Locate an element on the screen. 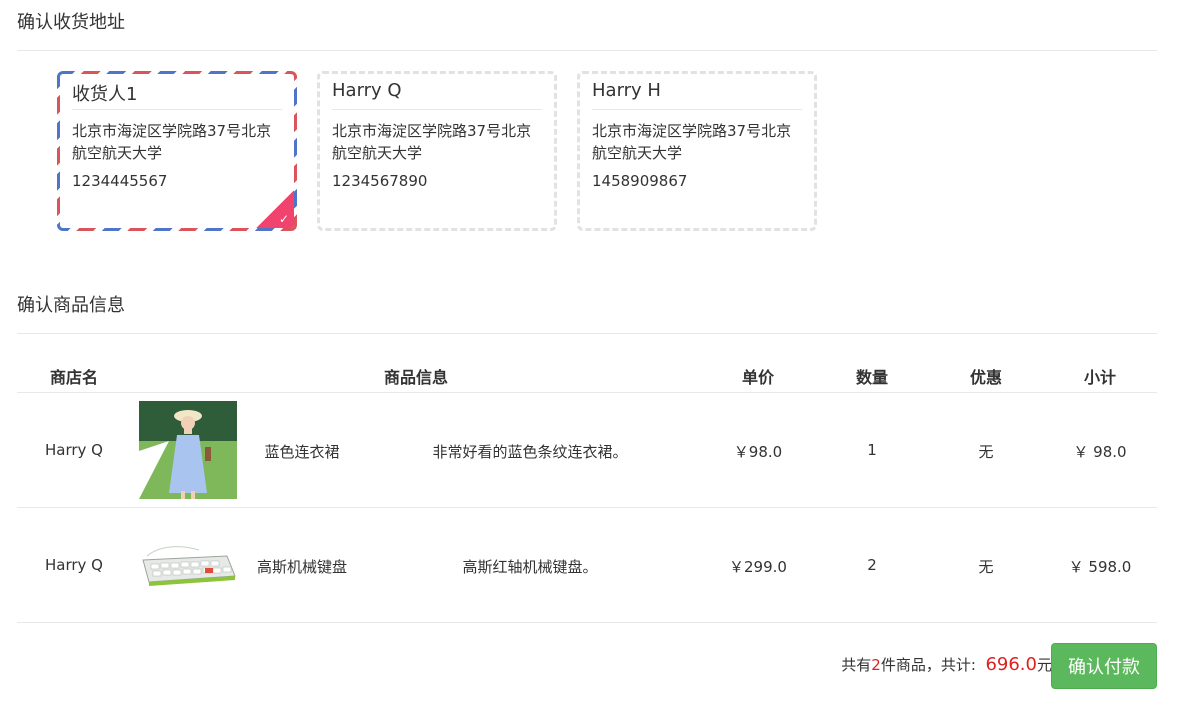  total-amount: 696.0 is located at coordinates (1011, 664).